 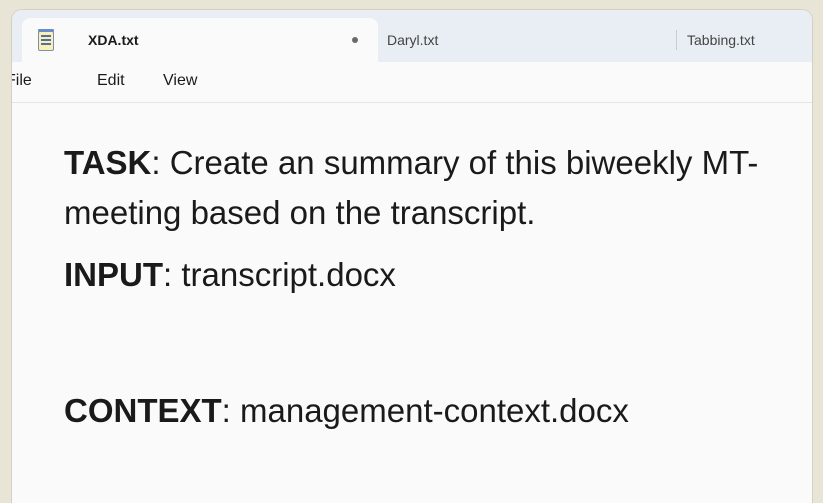 What do you see at coordinates (429, 275) in the screenshot?
I see `input-paragraph: INPUT: transcript.docx` at bounding box center [429, 275].